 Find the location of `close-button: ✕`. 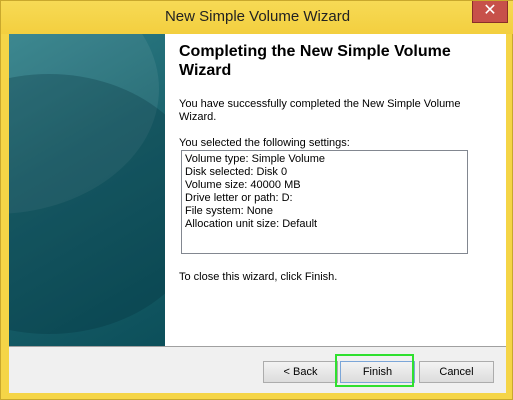

close-button: ✕ is located at coordinates (490, 12).